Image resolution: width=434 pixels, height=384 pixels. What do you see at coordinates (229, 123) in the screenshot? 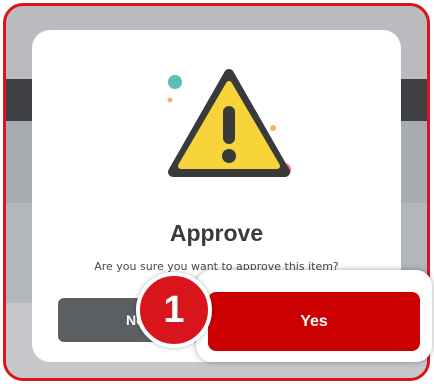
I see `warning-triangle-icon` at bounding box center [229, 123].